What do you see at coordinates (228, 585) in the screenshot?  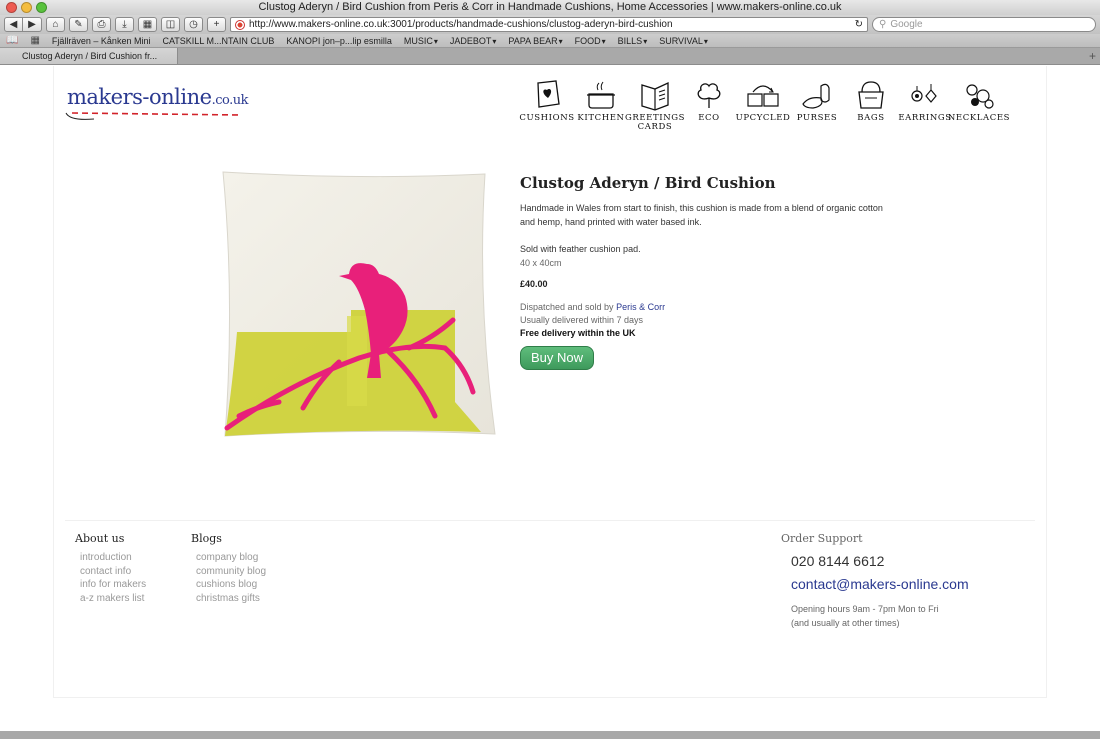 I see `footer-link: cushions blog` at bounding box center [228, 585].